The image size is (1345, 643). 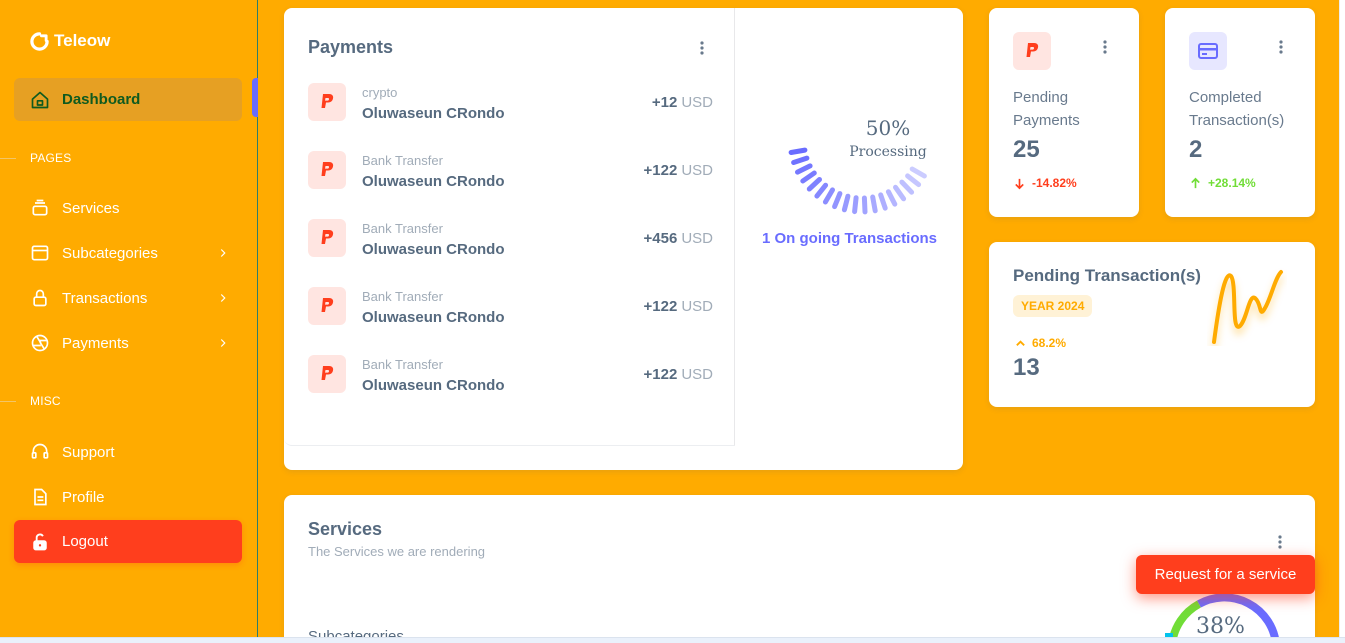 What do you see at coordinates (1196, 149) in the screenshot?
I see `stat-value: 2` at bounding box center [1196, 149].